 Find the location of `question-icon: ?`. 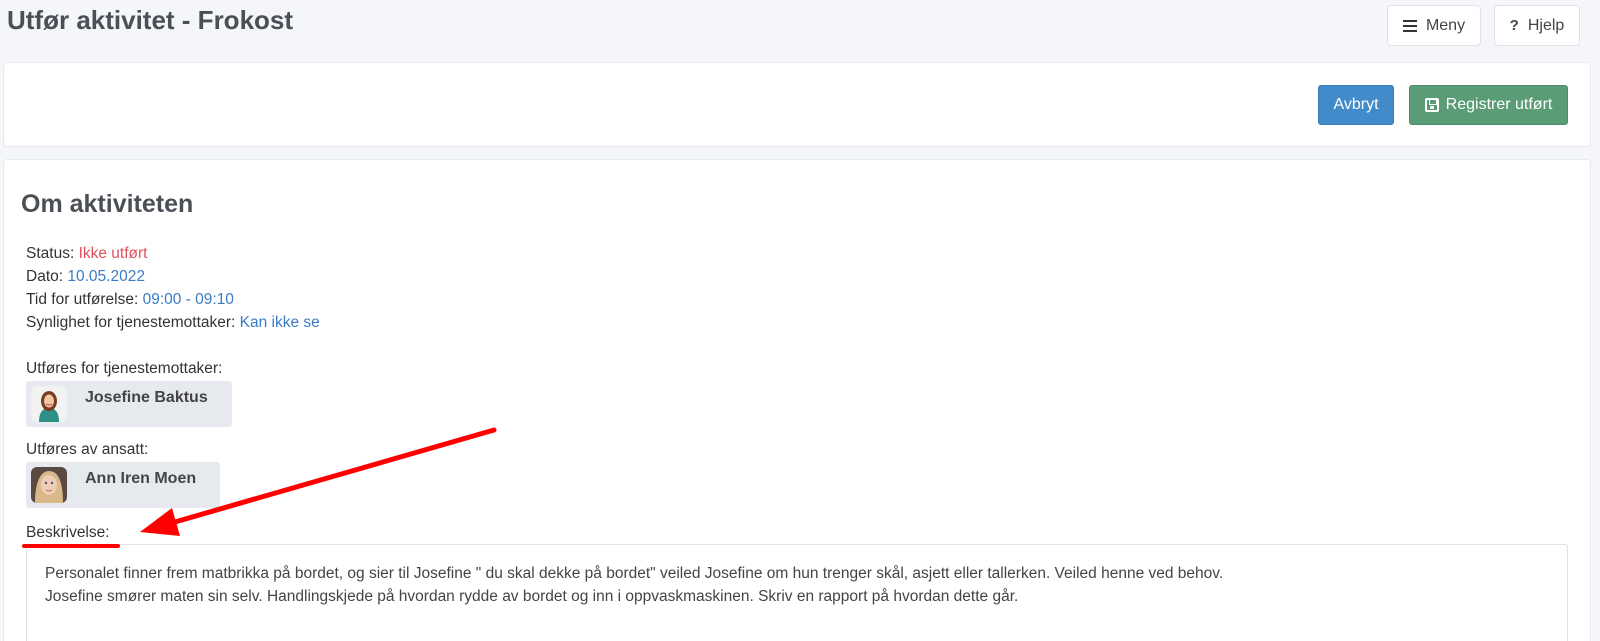

question-icon: ? is located at coordinates (1514, 25).